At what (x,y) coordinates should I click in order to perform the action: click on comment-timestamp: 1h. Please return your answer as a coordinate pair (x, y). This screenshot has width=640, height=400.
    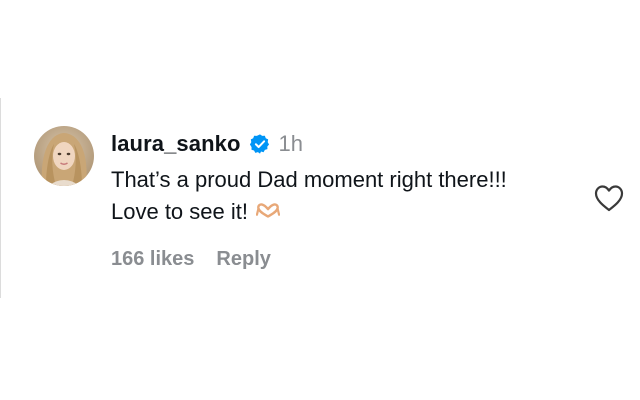
    Looking at the image, I should click on (291, 144).